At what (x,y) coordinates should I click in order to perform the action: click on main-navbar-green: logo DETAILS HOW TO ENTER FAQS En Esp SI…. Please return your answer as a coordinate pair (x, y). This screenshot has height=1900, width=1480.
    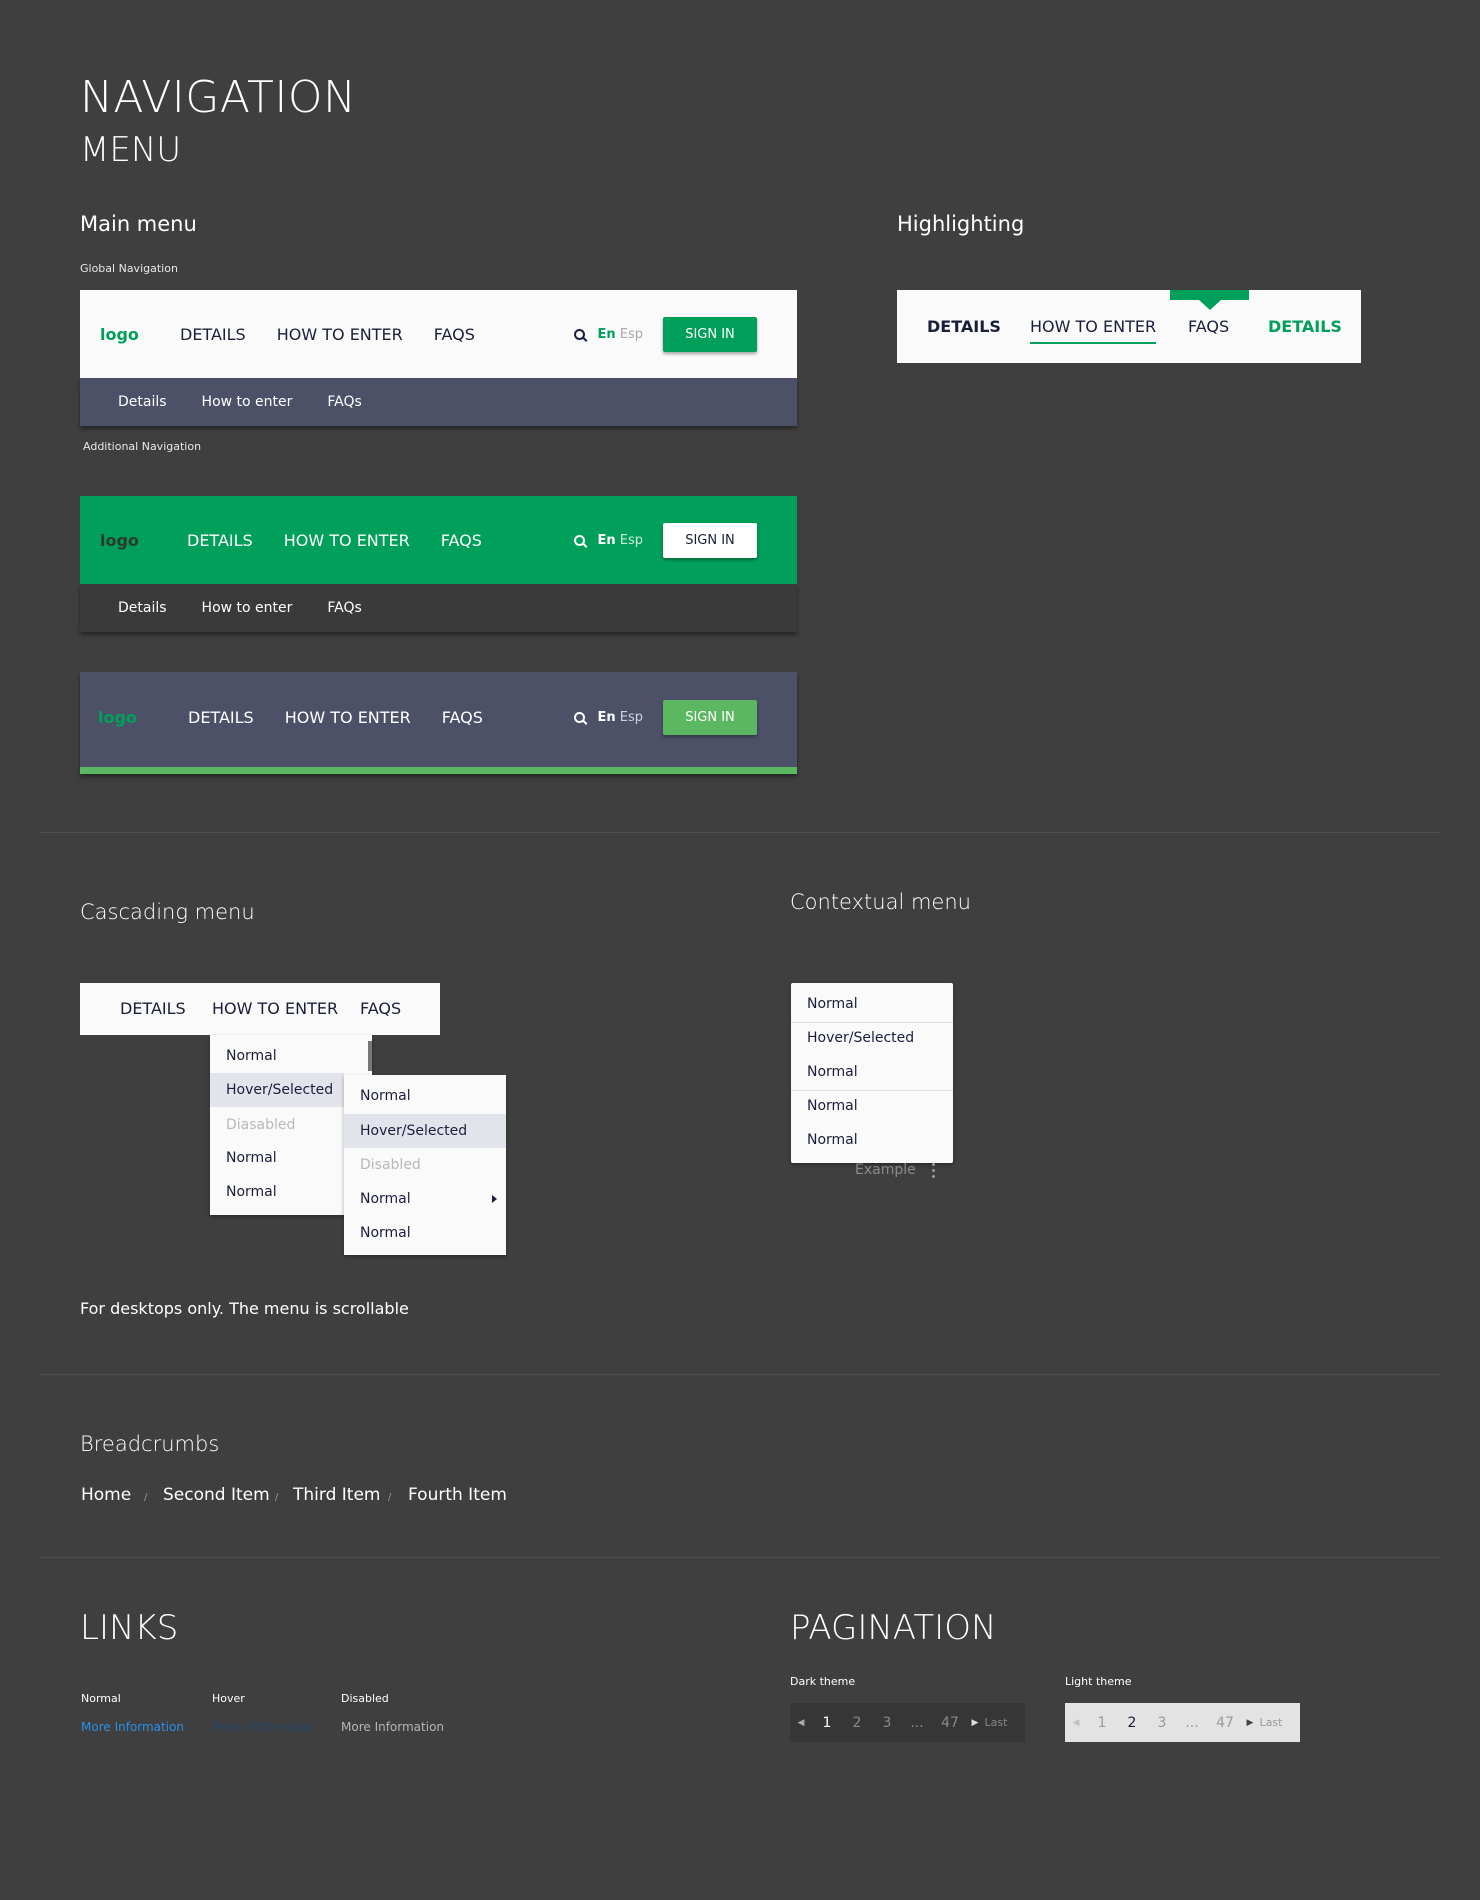
    Looking at the image, I should click on (438, 540).